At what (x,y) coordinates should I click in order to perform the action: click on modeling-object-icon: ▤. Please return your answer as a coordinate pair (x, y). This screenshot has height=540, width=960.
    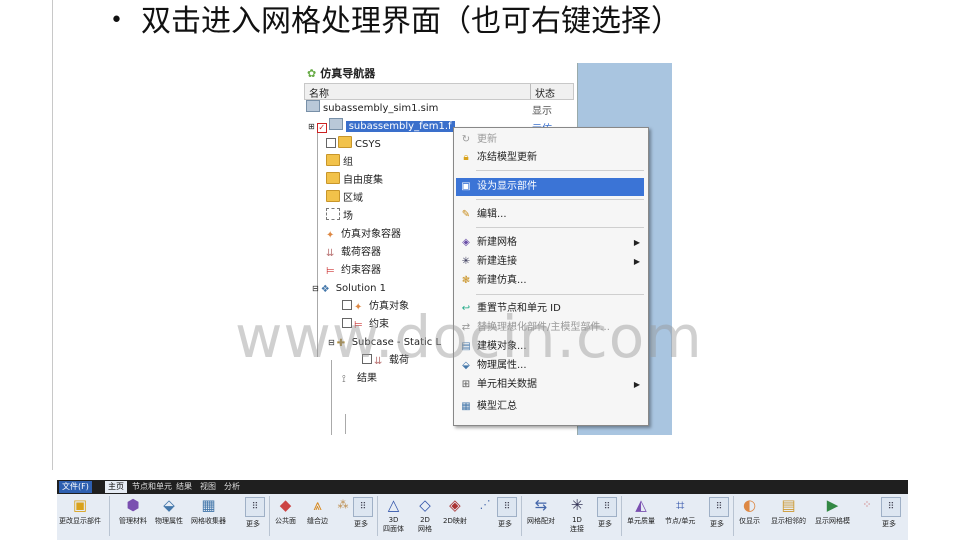
    Looking at the image, I should click on (466, 346).